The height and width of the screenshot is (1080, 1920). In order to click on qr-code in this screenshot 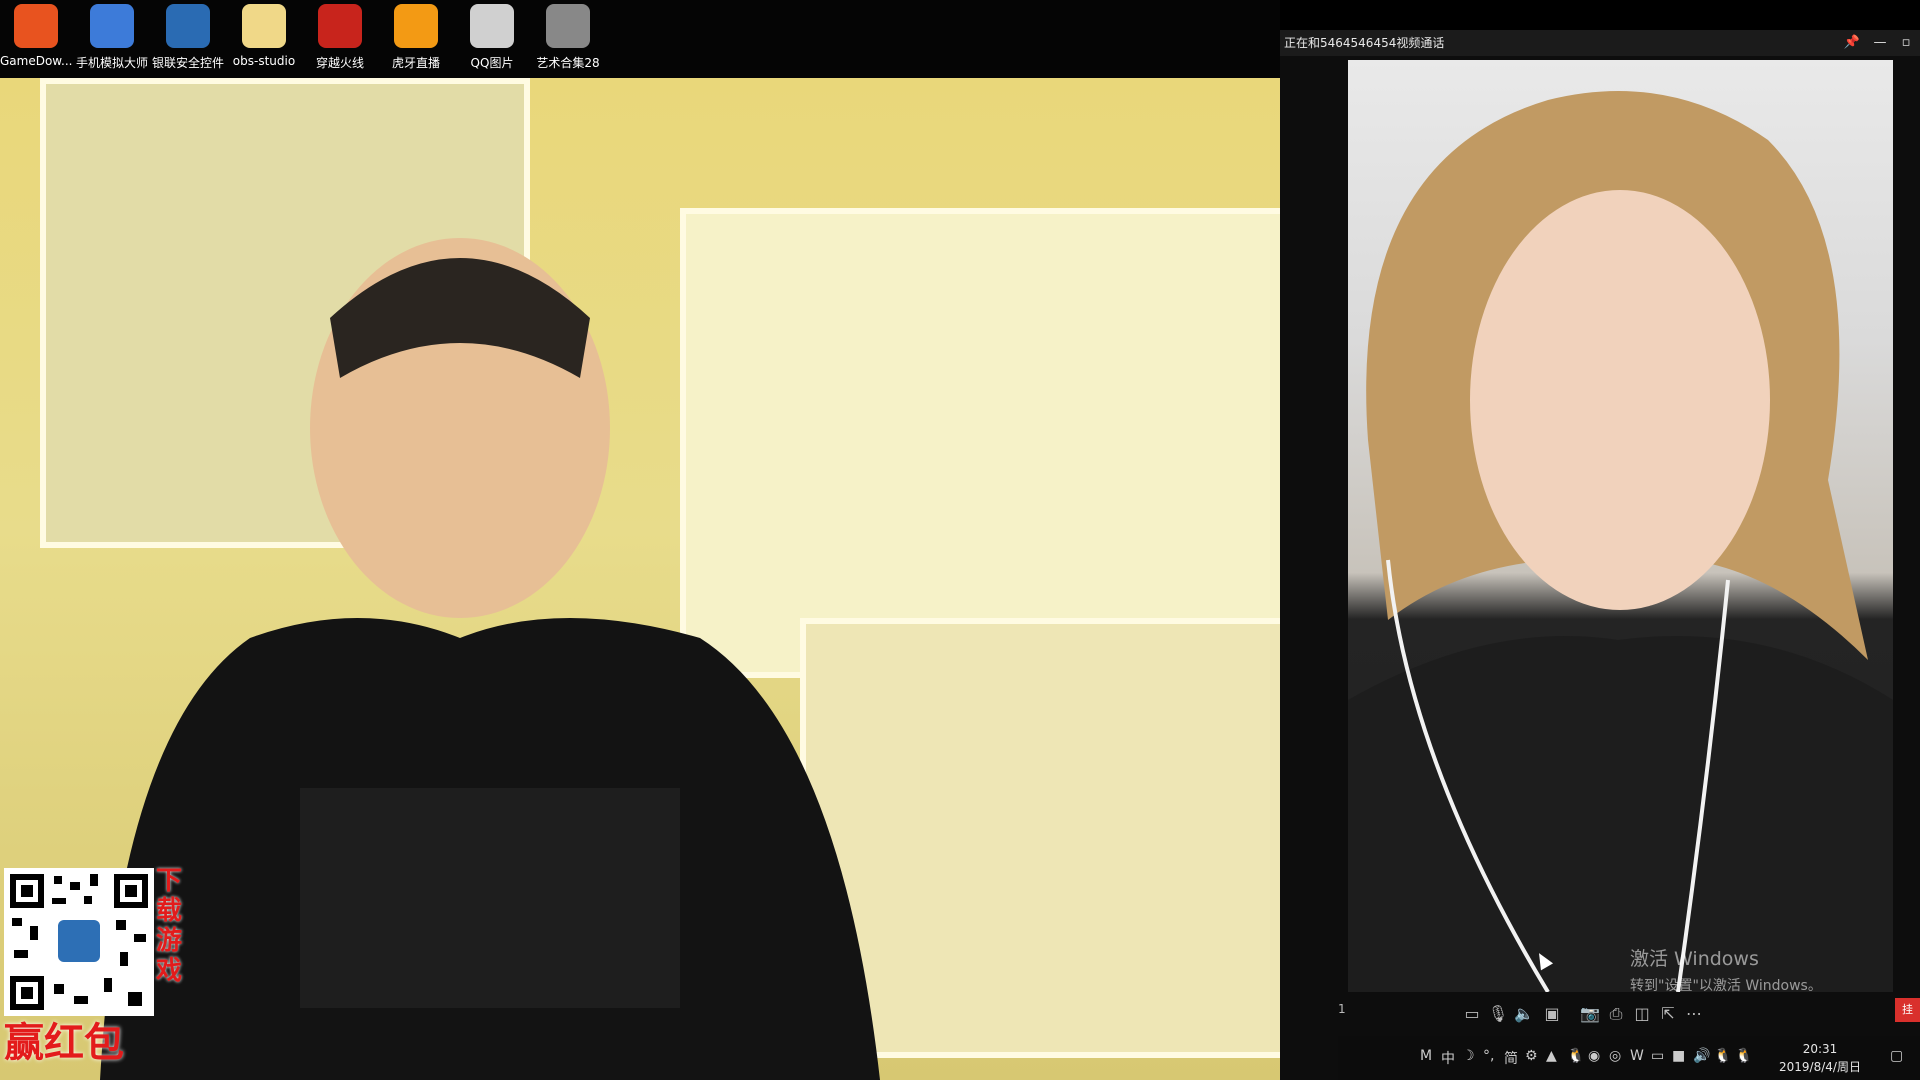, I will do `click(79, 942)`.